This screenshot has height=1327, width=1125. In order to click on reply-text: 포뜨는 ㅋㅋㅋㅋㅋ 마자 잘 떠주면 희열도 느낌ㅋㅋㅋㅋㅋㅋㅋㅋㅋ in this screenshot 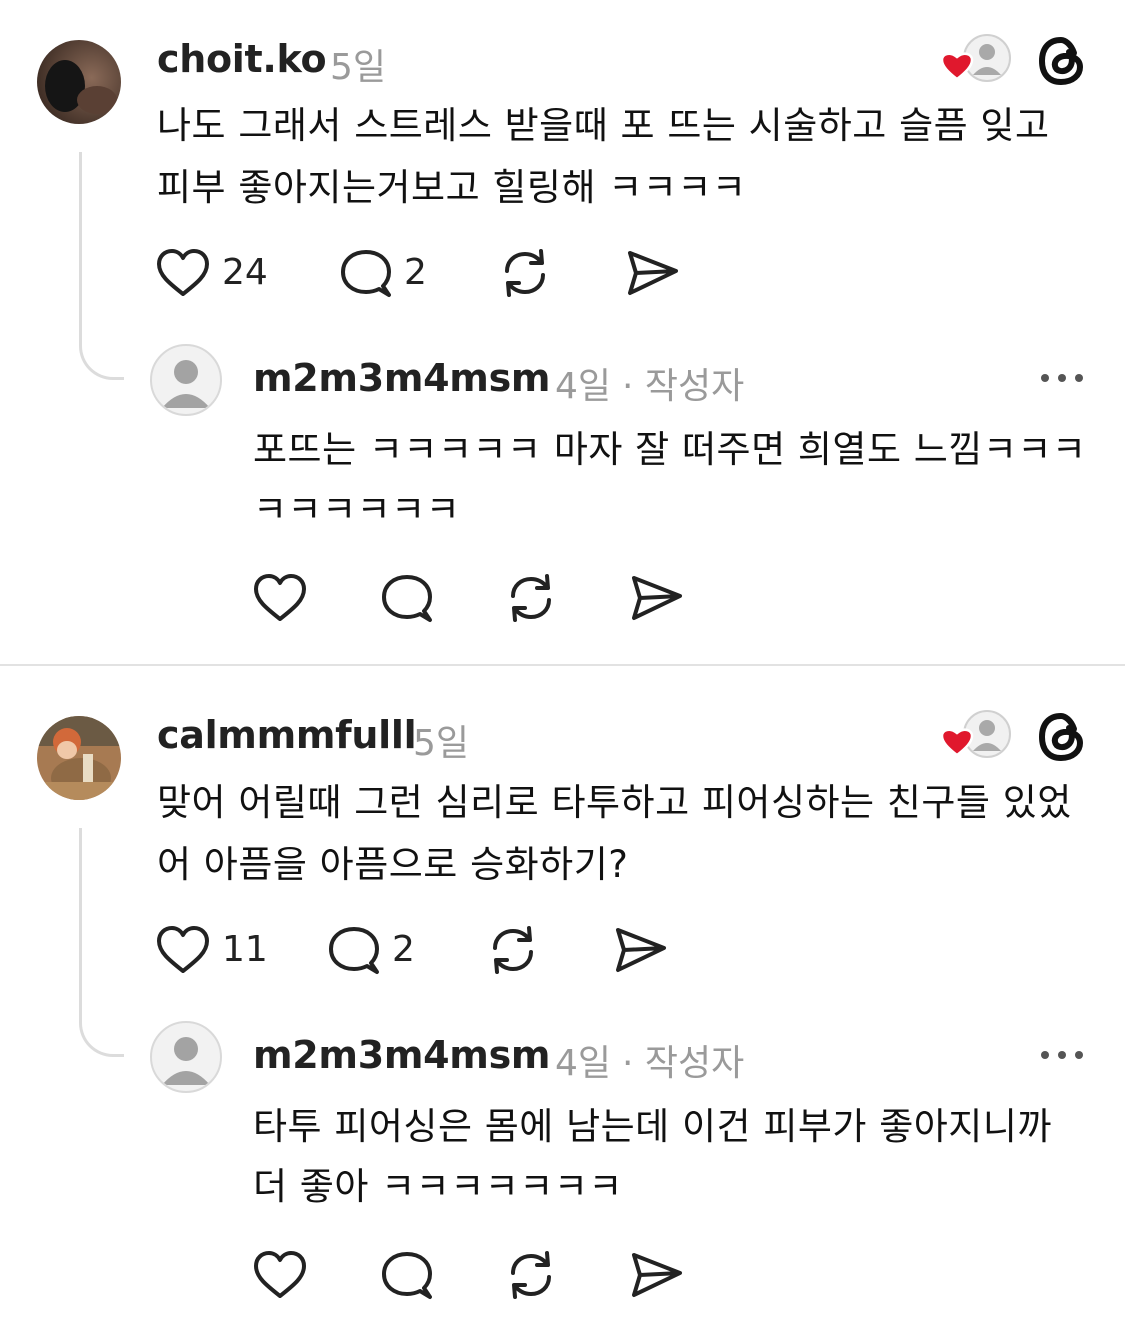, I will do `click(670, 479)`.